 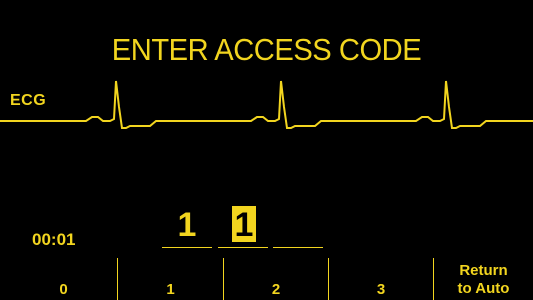 What do you see at coordinates (381, 278) in the screenshot?
I see `softkey-3: 3` at bounding box center [381, 278].